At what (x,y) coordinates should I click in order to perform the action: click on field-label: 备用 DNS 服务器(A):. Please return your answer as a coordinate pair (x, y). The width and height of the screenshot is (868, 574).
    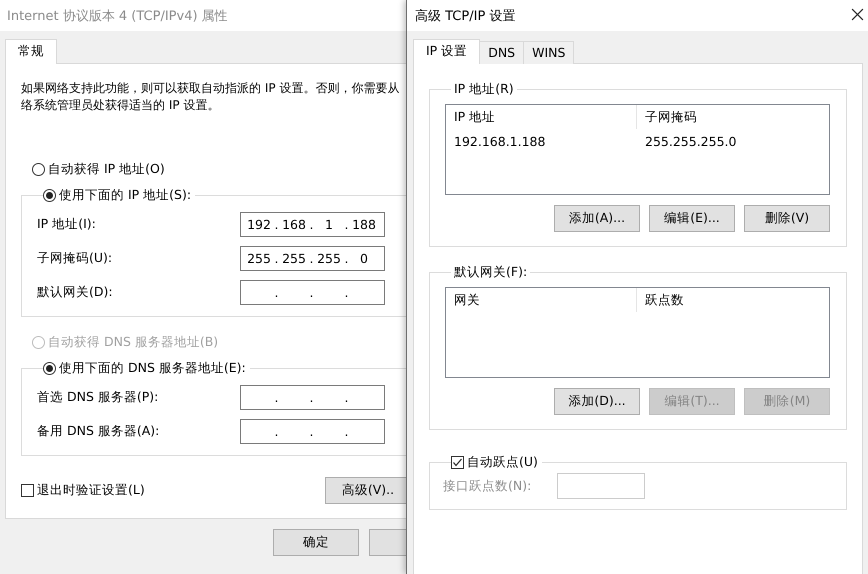
    Looking at the image, I should click on (98, 431).